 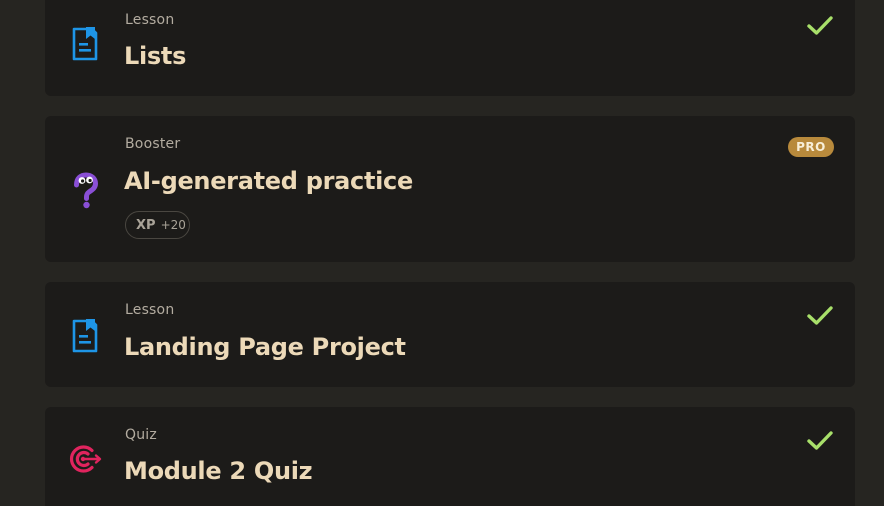 I want to click on xp-value: +20, so click(x=173, y=225).